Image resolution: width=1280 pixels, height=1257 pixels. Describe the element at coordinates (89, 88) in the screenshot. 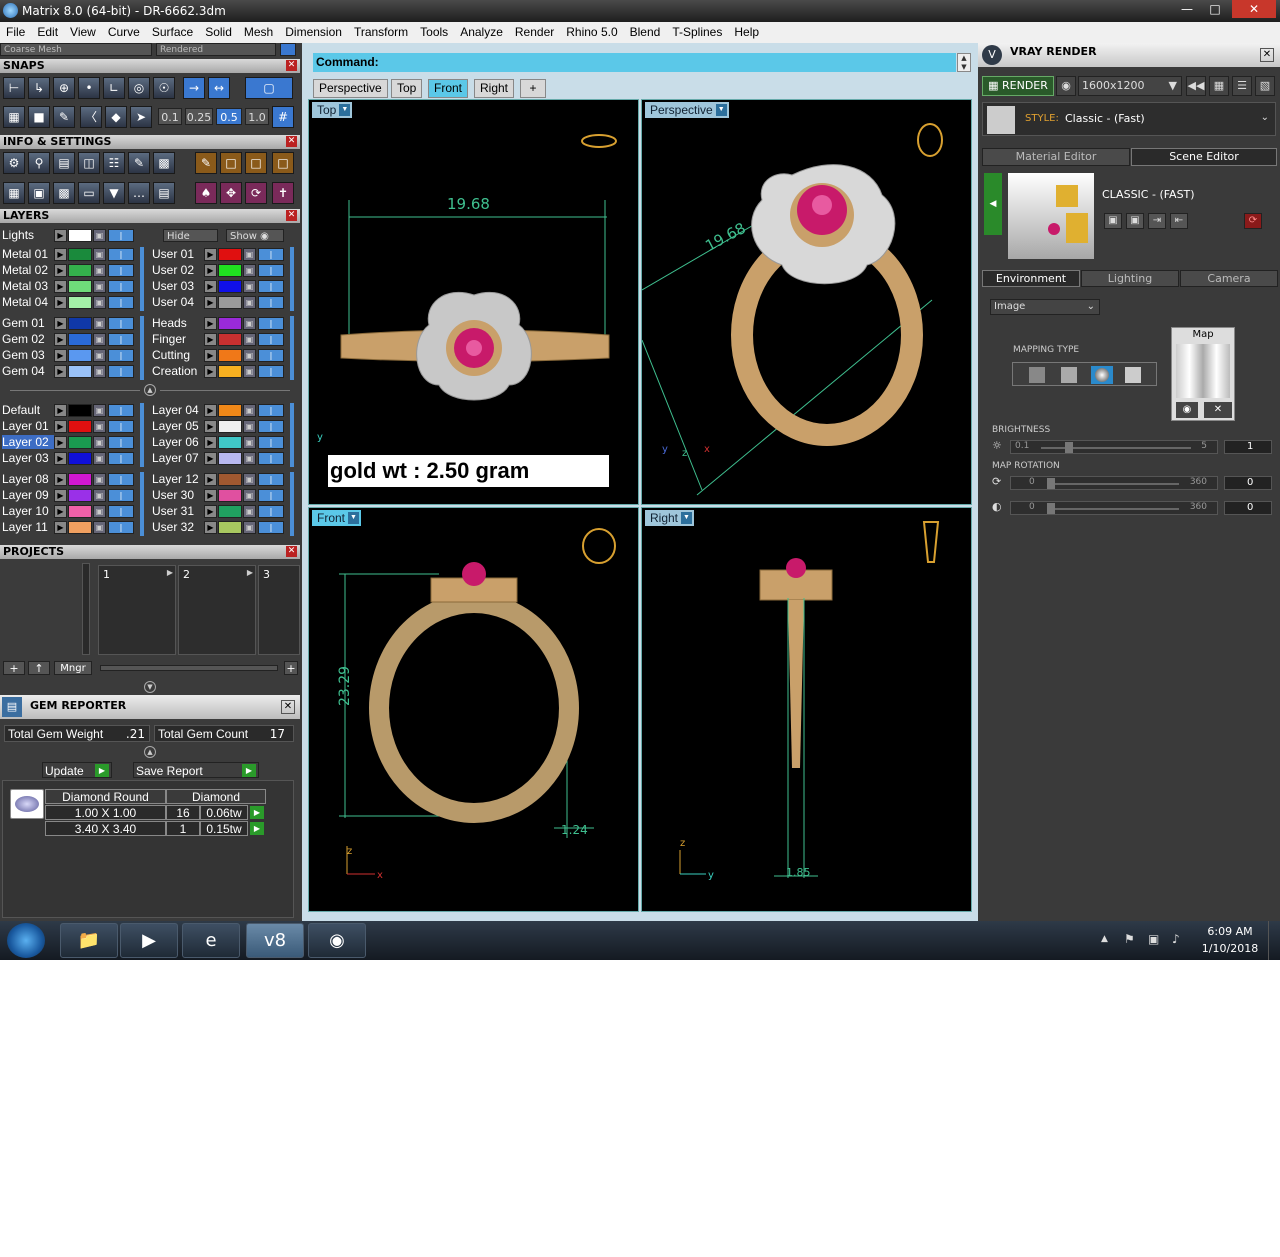

I see `snap-mid-icon: •` at that location.